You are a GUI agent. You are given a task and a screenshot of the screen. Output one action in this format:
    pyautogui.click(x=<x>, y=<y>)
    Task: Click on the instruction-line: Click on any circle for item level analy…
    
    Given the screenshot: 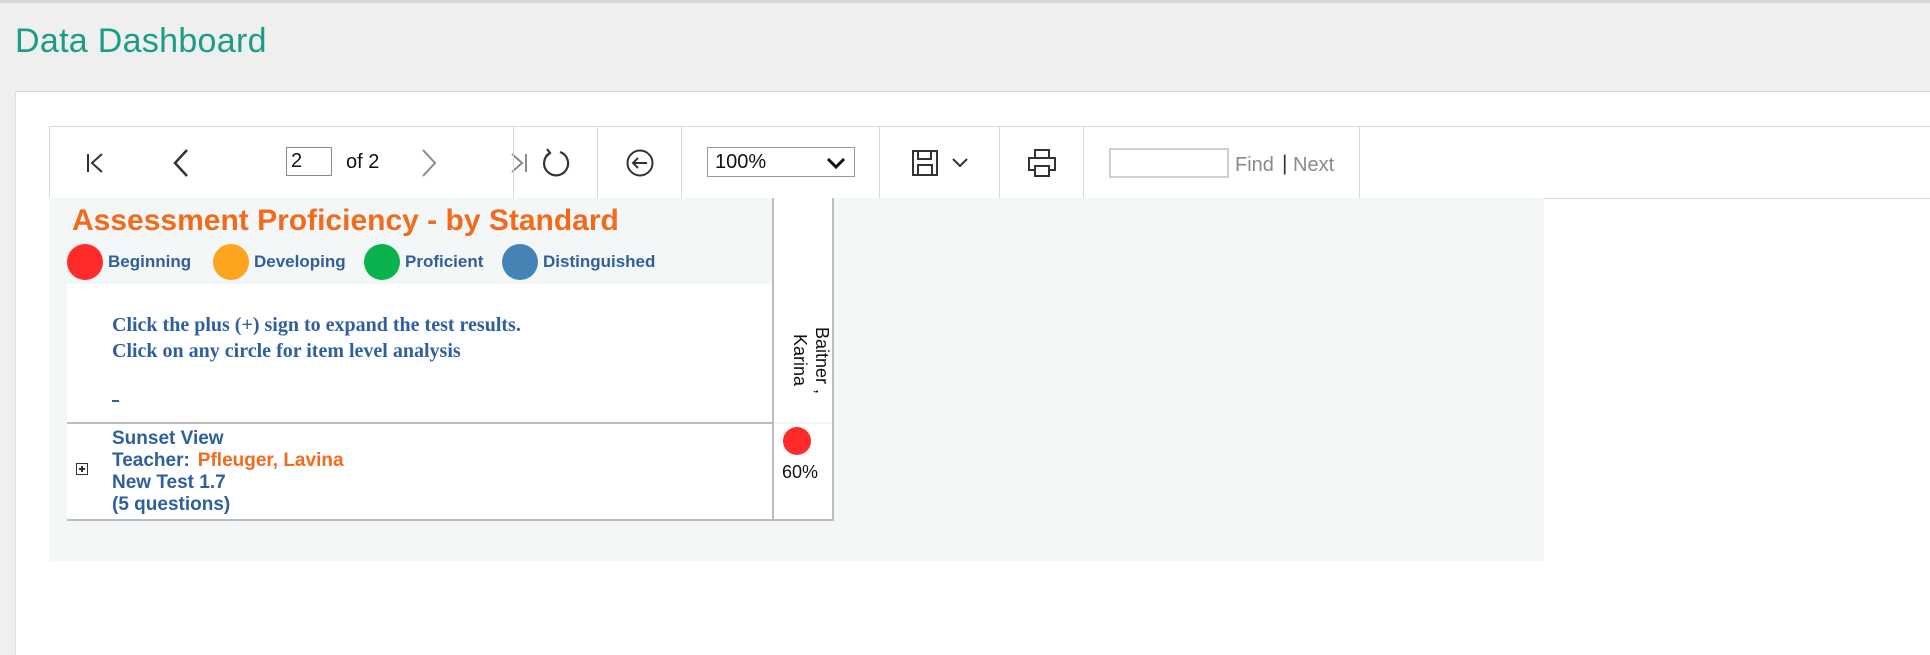 What is the action you would take?
    pyautogui.click(x=286, y=351)
    